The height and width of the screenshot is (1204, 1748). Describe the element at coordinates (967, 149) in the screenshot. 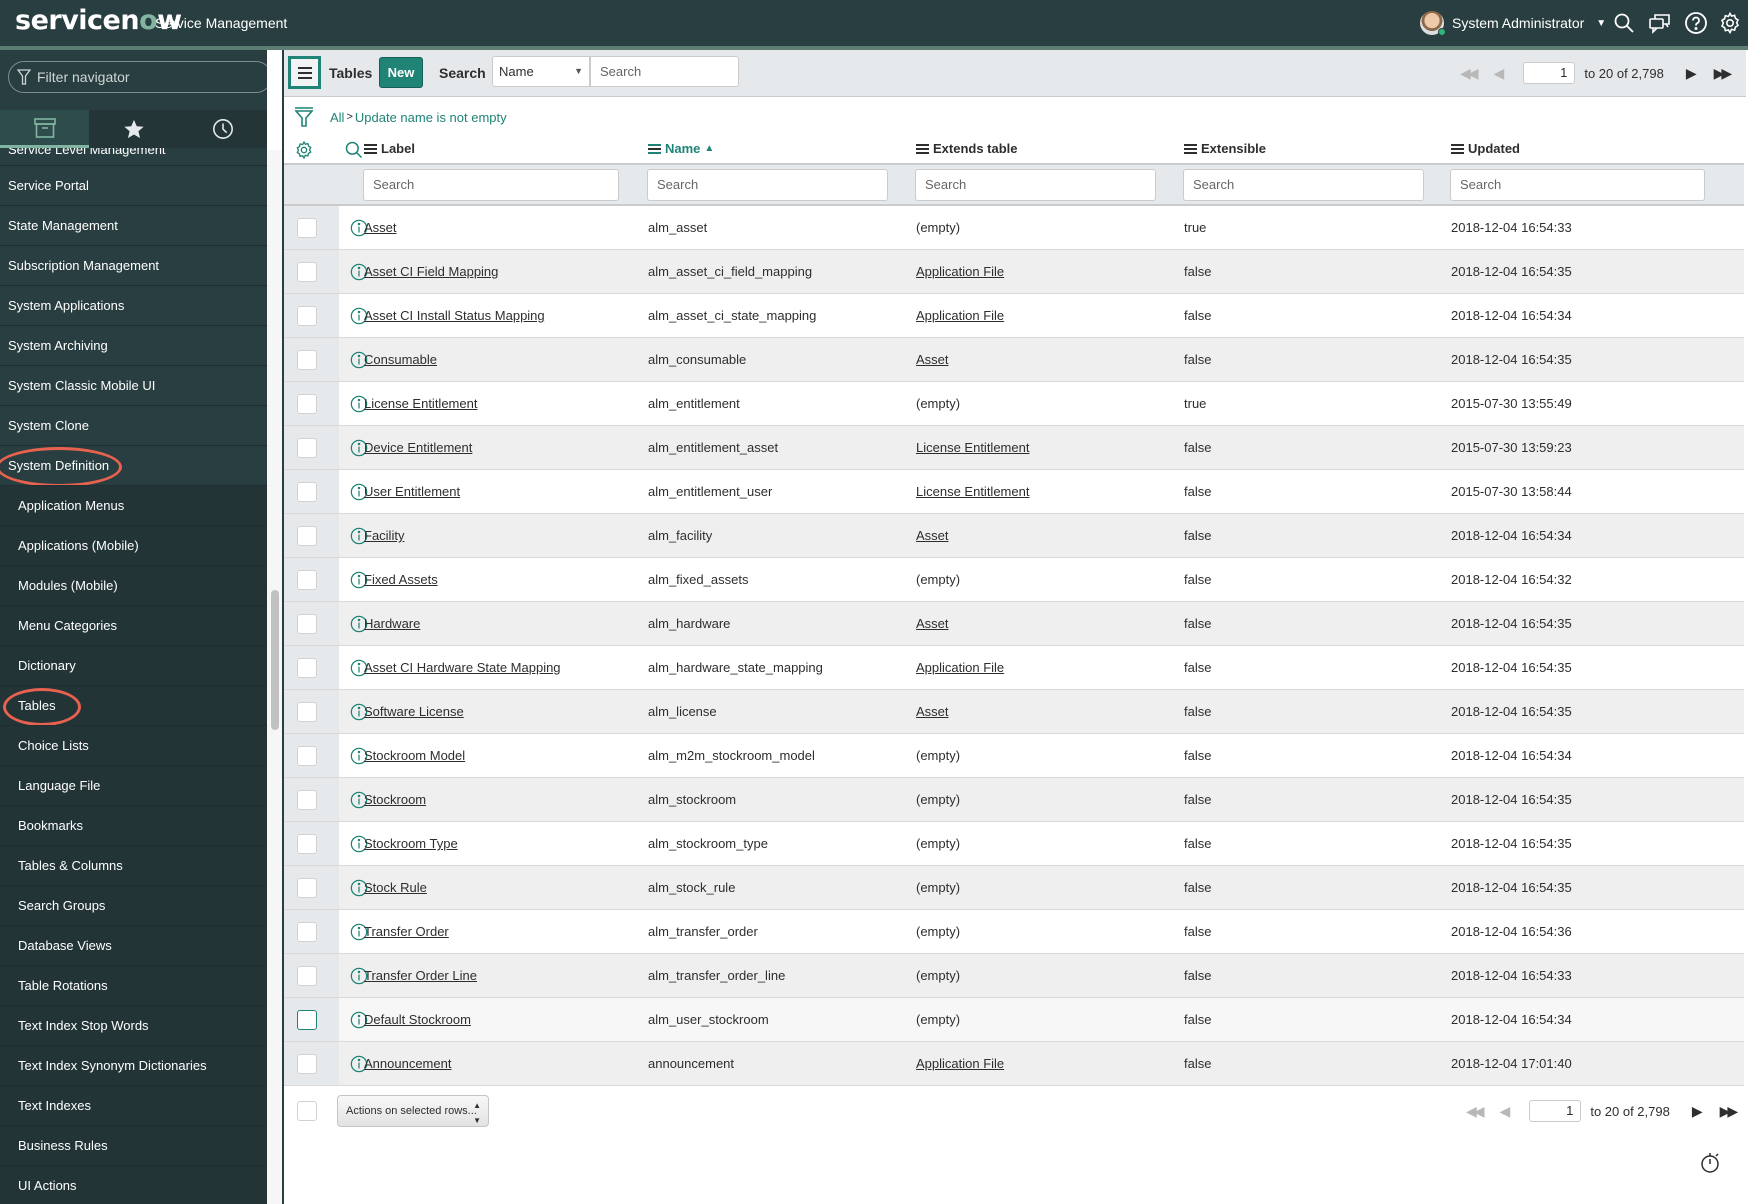

I see `column-header-extends-table: Extends table` at that location.